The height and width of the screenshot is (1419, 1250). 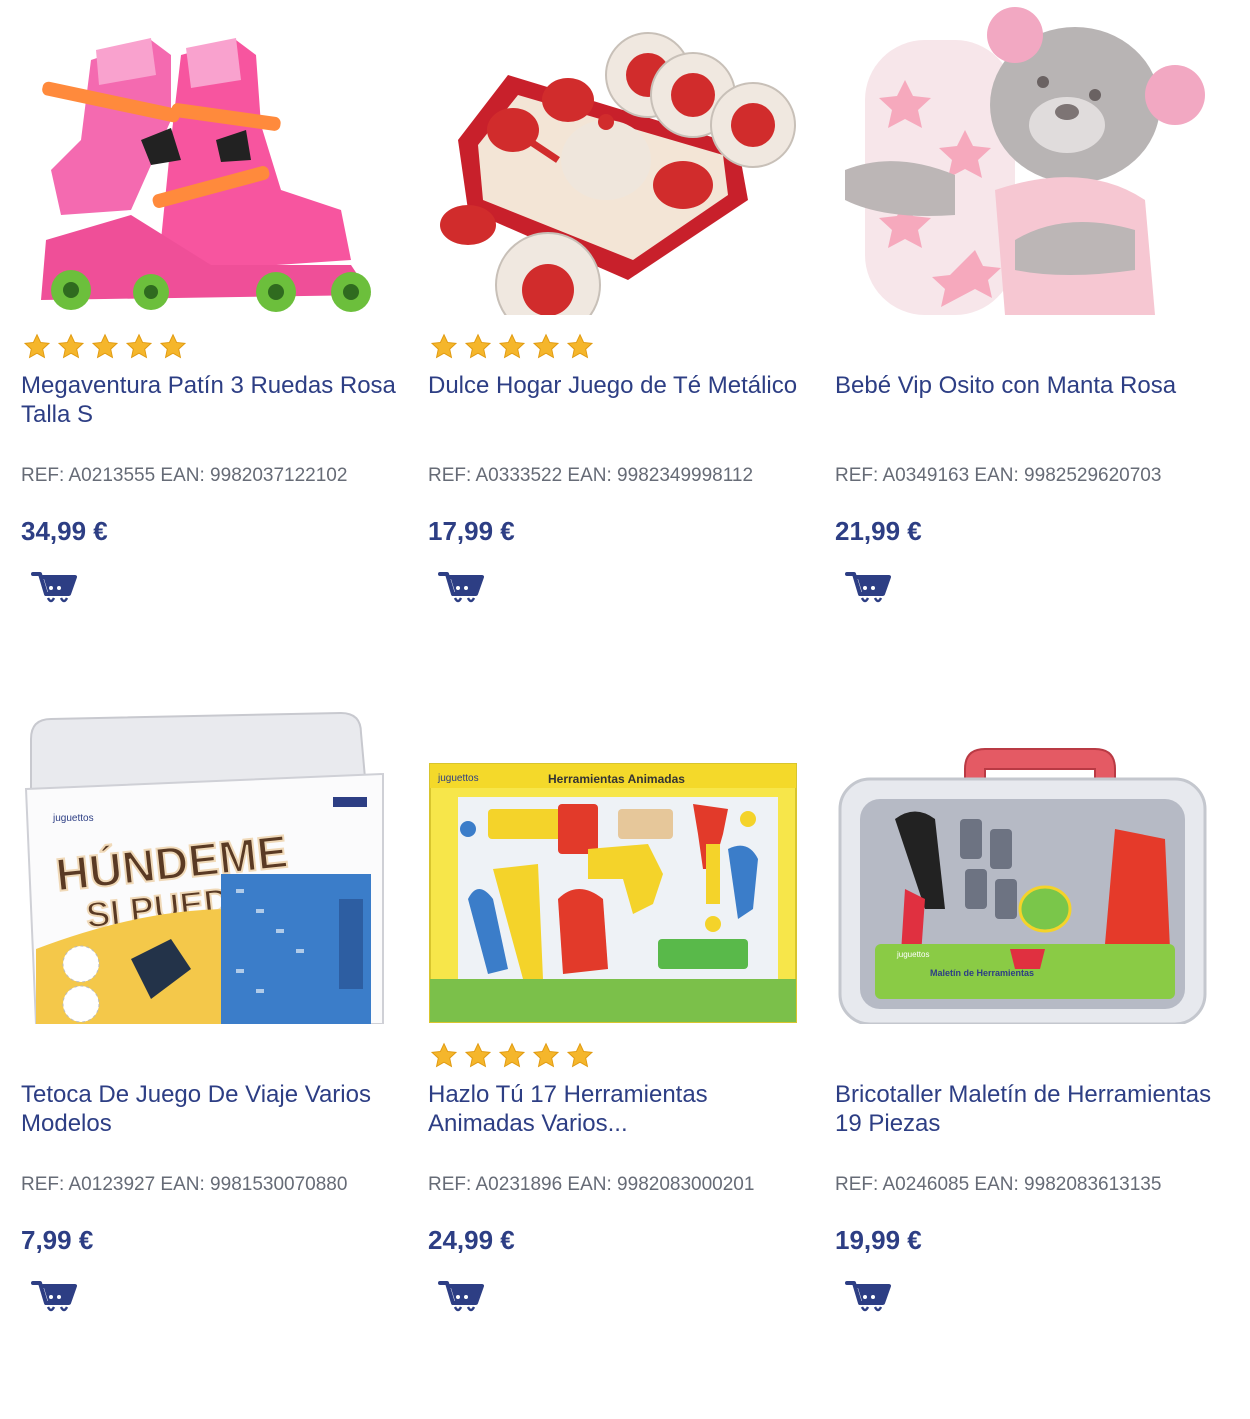 What do you see at coordinates (616, 779) in the screenshot?
I see `box-title: Herramientas Animadas` at bounding box center [616, 779].